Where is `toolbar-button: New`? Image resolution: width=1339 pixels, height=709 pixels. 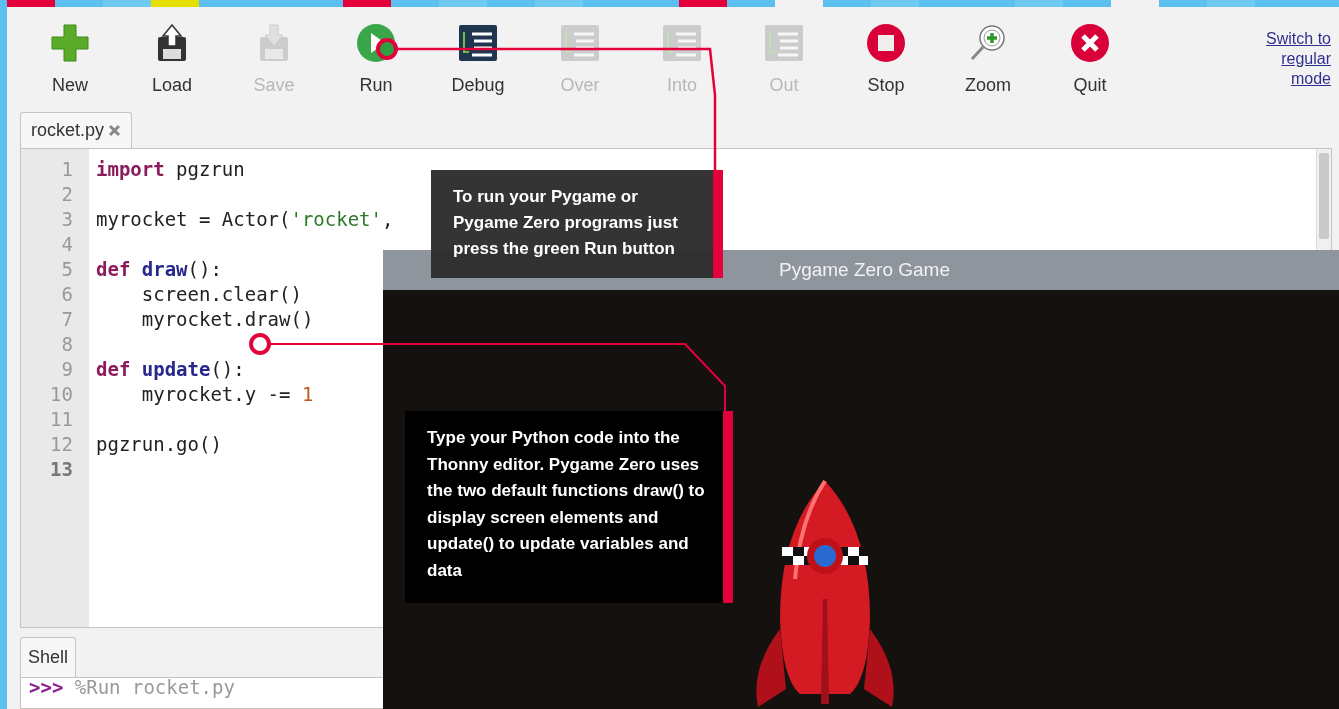
toolbar-button: New is located at coordinates (70, 59).